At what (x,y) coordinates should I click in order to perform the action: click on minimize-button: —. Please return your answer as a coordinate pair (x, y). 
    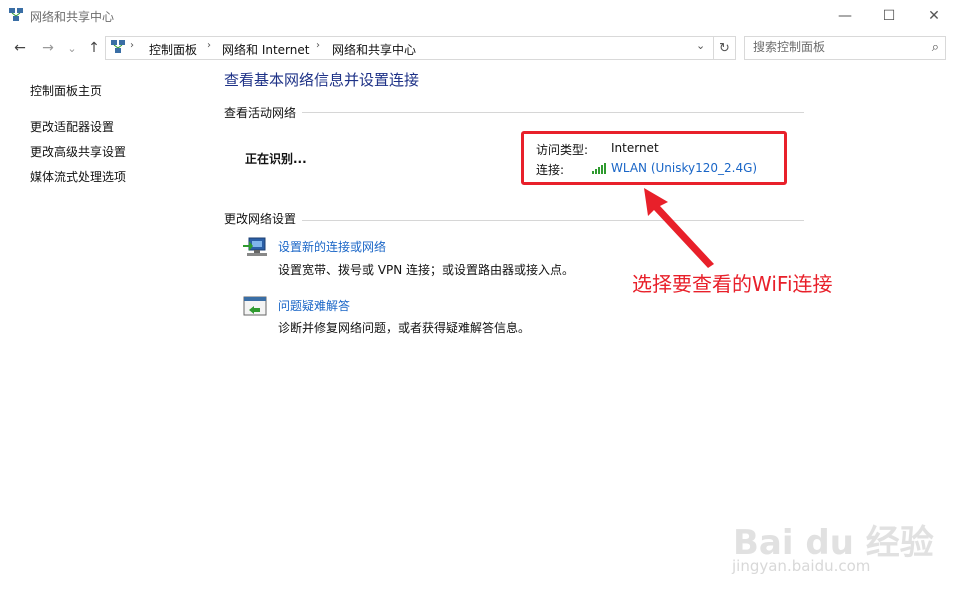
    Looking at the image, I should click on (845, 15).